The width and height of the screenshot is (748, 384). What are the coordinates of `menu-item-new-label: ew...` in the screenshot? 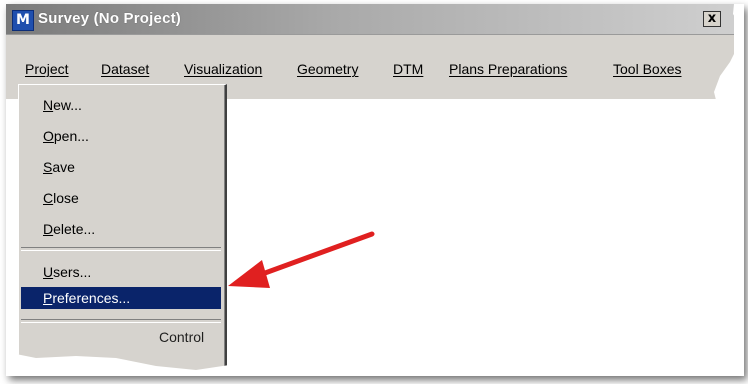 It's located at (67, 105).